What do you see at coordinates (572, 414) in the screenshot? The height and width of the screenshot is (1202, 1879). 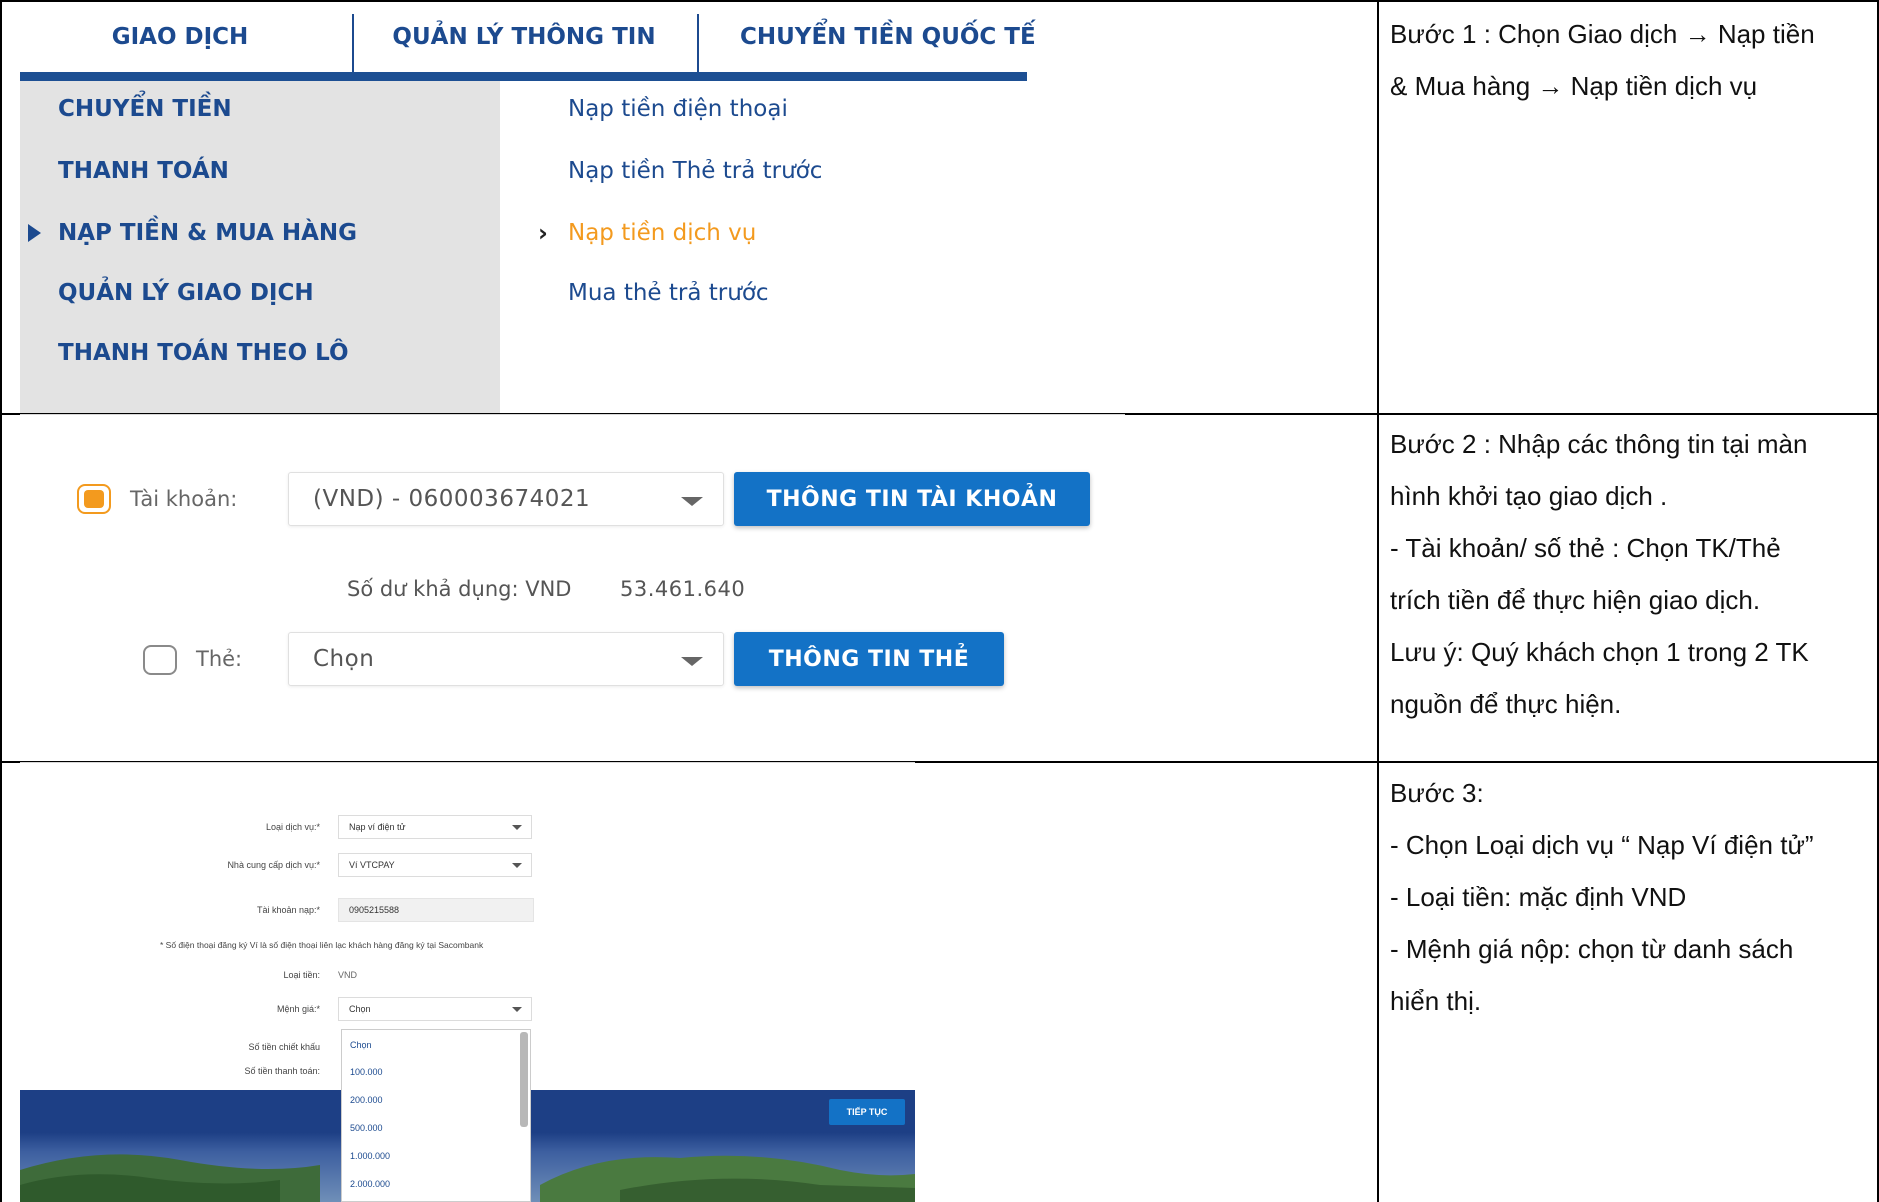 I see `screenshot-bottom-rule` at bounding box center [572, 414].